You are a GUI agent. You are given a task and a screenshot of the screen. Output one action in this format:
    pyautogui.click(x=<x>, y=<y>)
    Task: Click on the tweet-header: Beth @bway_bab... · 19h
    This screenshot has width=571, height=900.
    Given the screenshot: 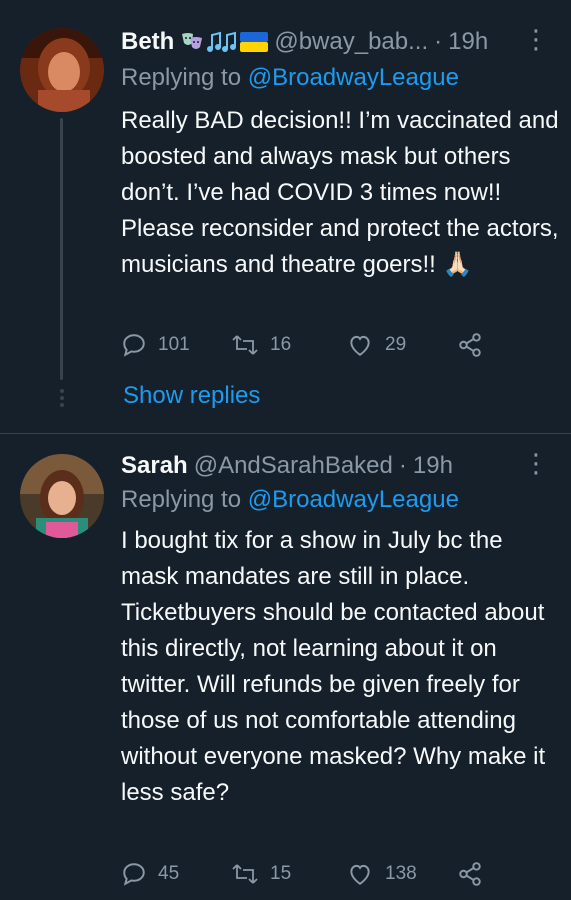 What is the action you would take?
    pyautogui.click(x=326, y=42)
    